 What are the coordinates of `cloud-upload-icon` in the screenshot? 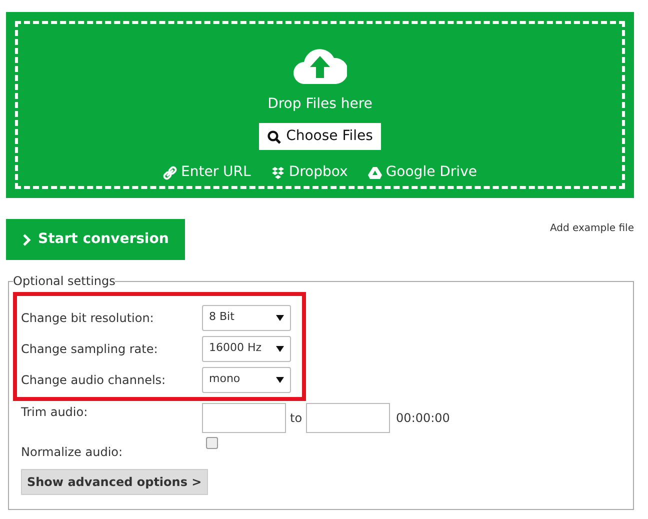 It's located at (320, 66).